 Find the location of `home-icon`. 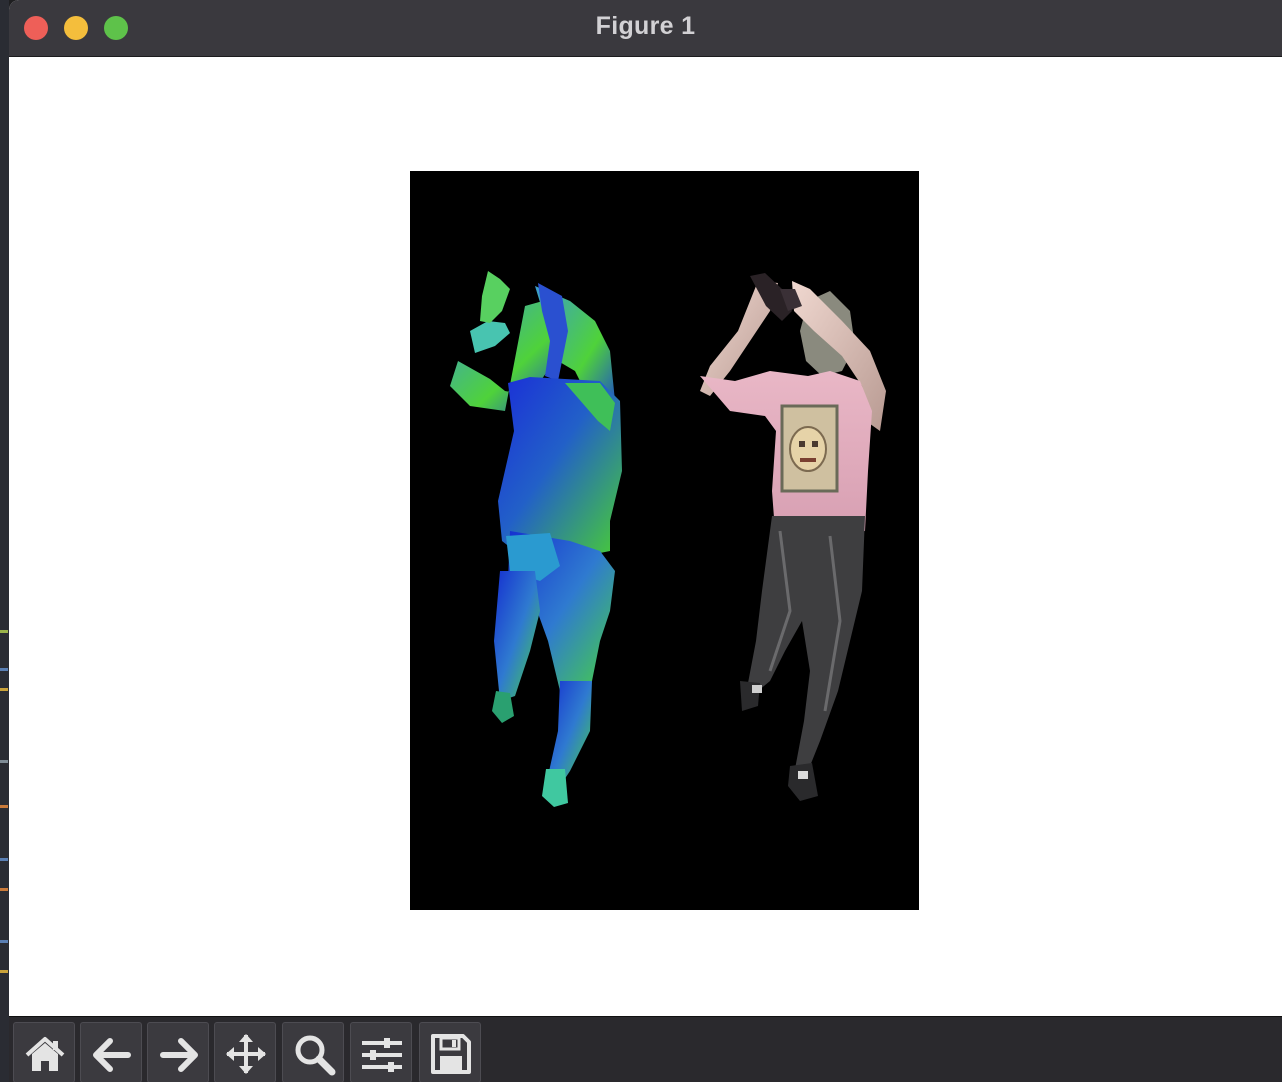

home-icon is located at coordinates (45, 1054).